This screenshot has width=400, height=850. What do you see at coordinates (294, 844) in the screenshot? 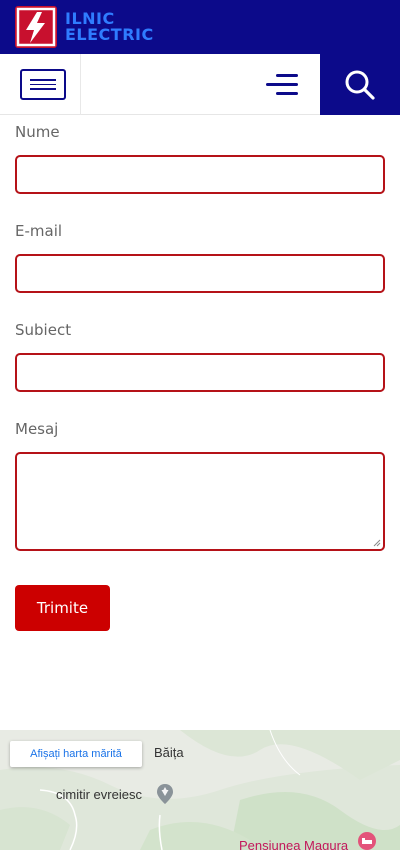
I see `map-place-pension: Pensiunea Magura` at bounding box center [294, 844].